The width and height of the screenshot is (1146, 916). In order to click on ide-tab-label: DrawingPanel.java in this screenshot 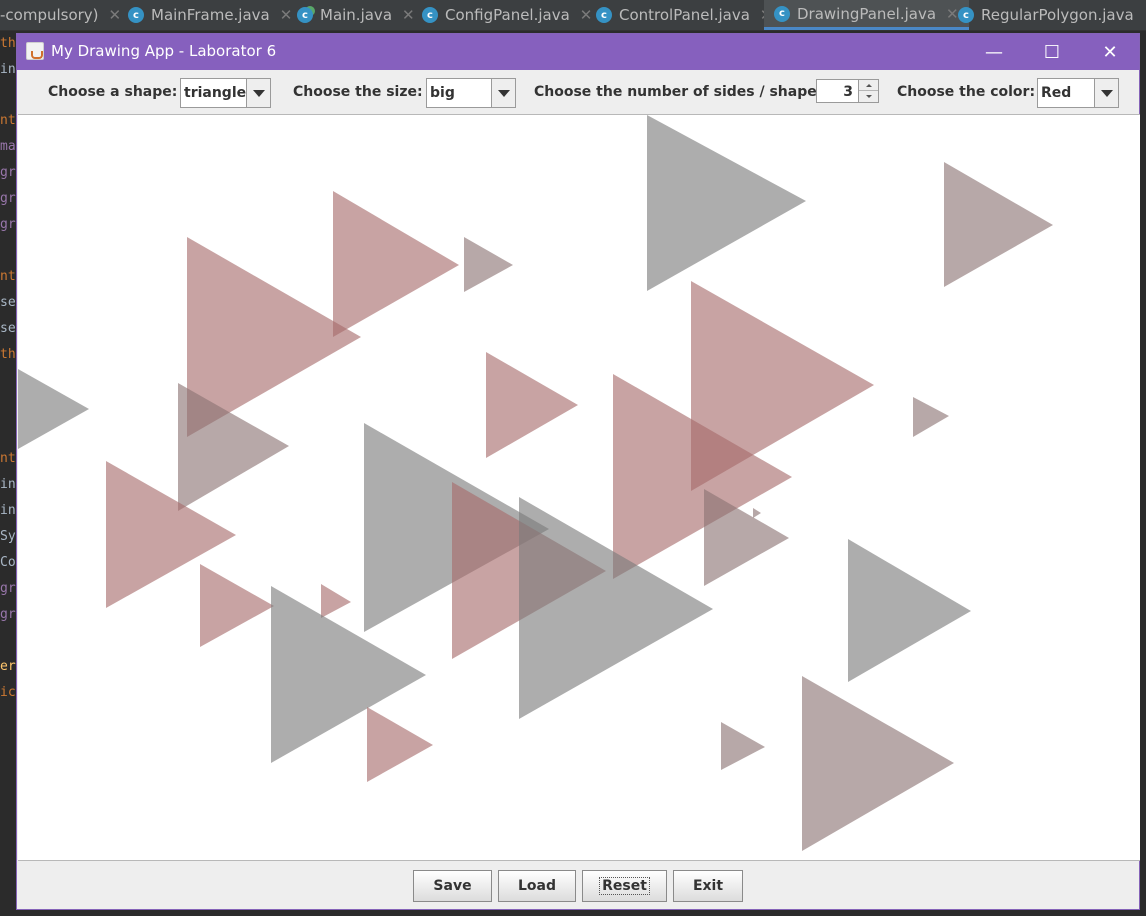, I will do `click(867, 13)`.